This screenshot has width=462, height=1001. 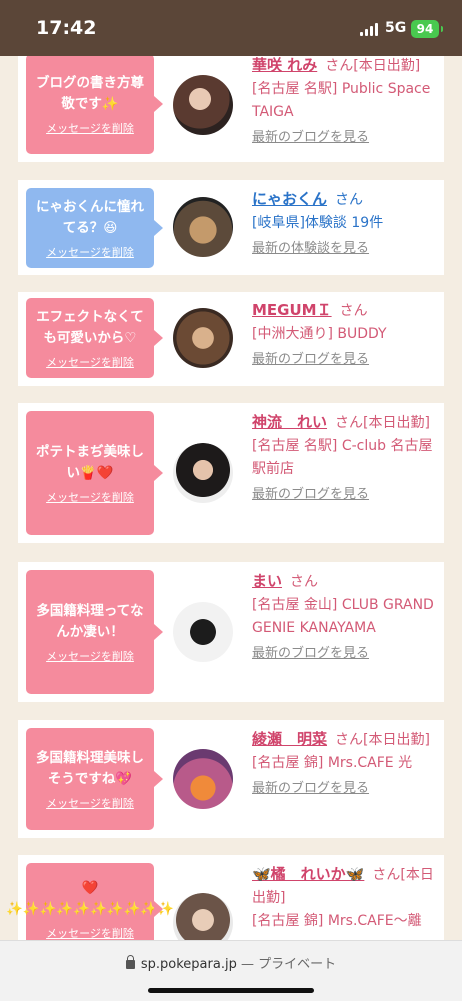 What do you see at coordinates (188, 964) in the screenshot?
I see `url-text: sp.pokepara.jp` at bounding box center [188, 964].